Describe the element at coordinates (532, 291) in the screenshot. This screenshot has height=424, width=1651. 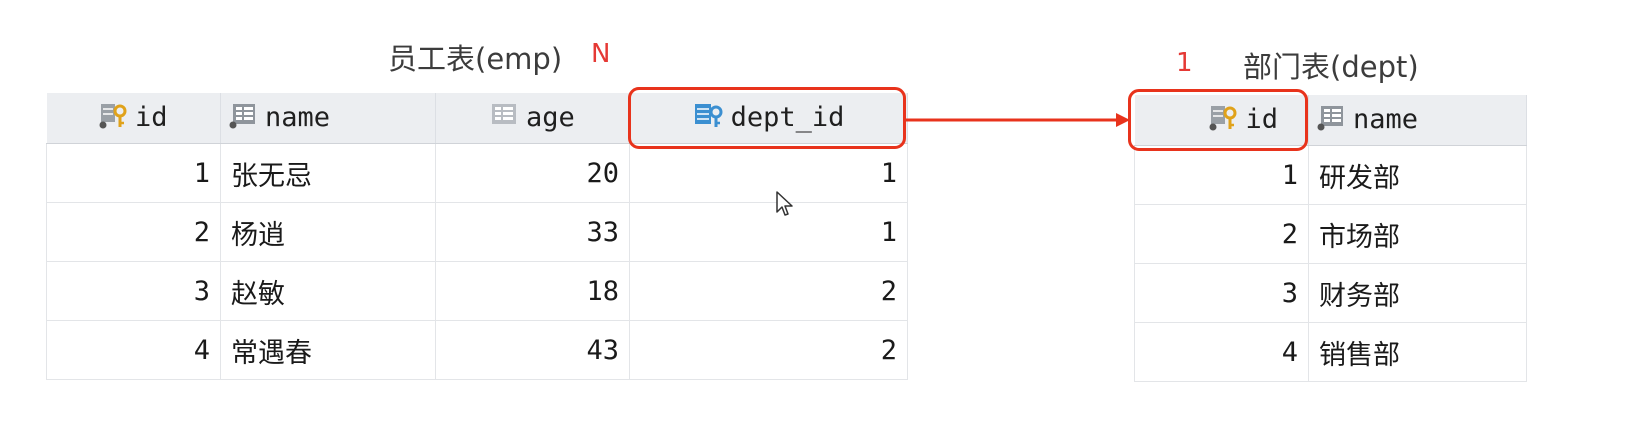
I see `emp-cell-age: 18` at that location.